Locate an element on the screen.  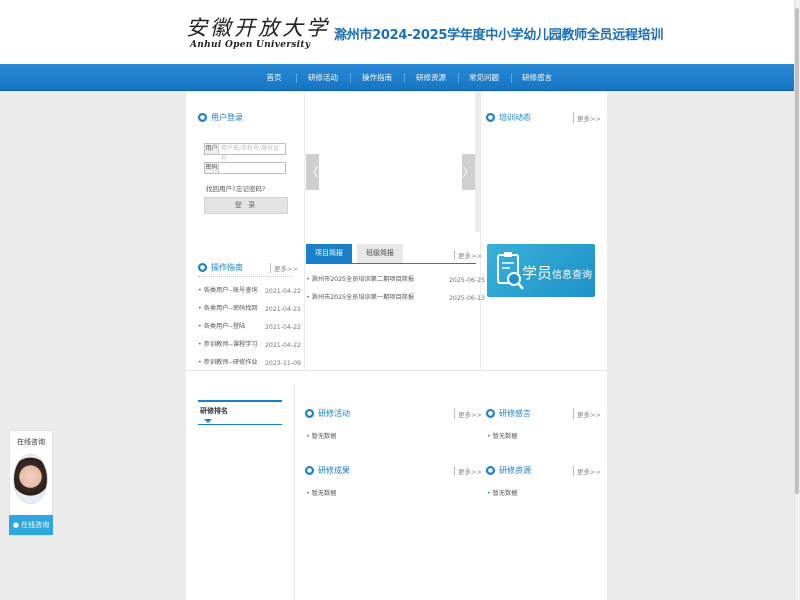
activities-section-title: ● 研修活动 is located at coordinates (327, 413).